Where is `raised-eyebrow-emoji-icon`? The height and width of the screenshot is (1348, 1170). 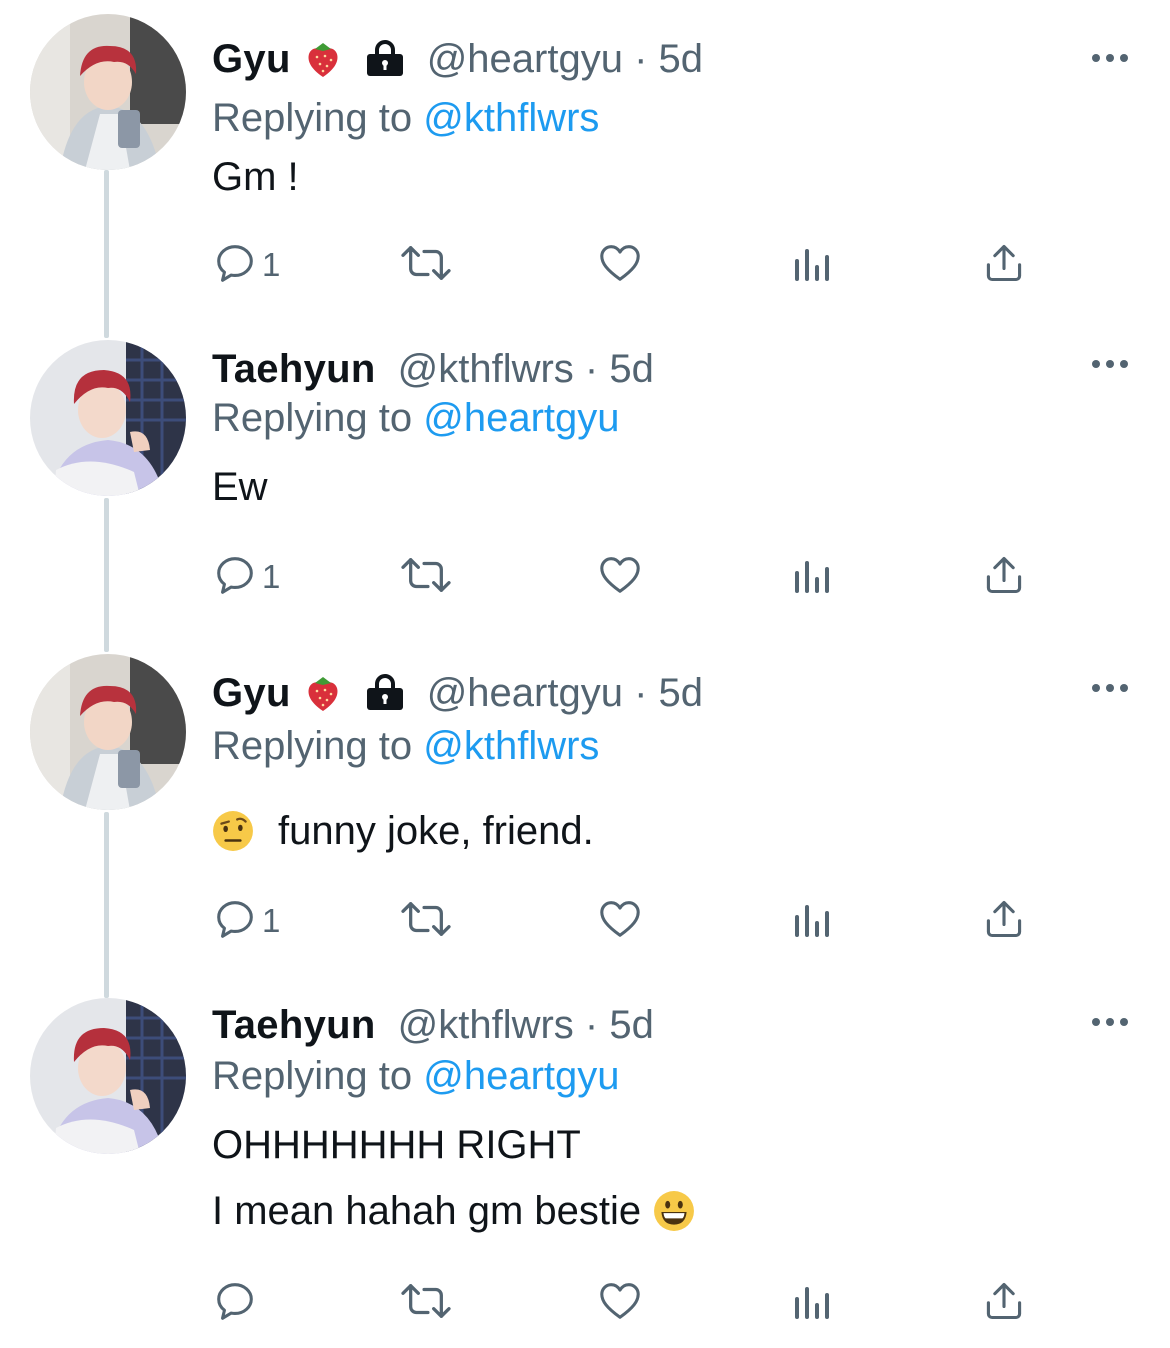
raised-eyebrow-emoji-icon is located at coordinates (233, 831).